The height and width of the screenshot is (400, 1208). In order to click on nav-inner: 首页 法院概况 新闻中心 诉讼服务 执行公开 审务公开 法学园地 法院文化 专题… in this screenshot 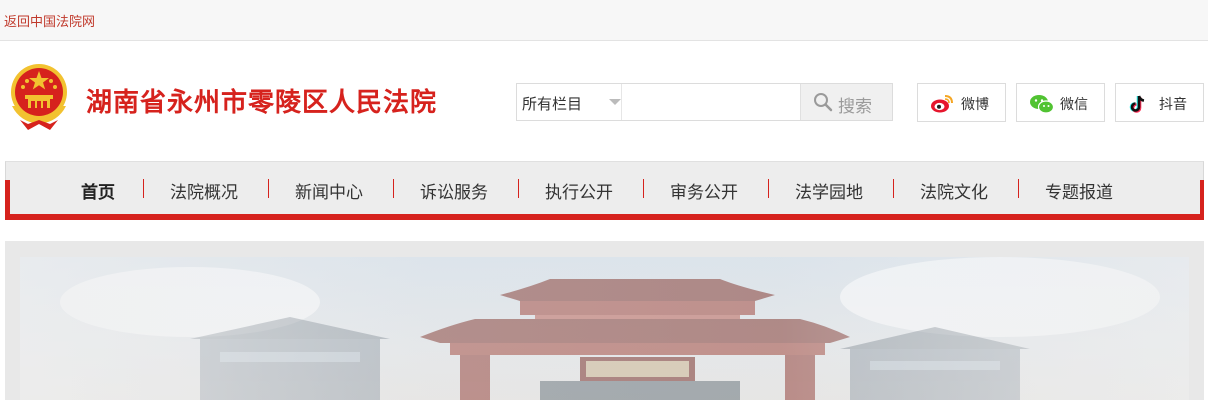, I will do `click(605, 188)`.